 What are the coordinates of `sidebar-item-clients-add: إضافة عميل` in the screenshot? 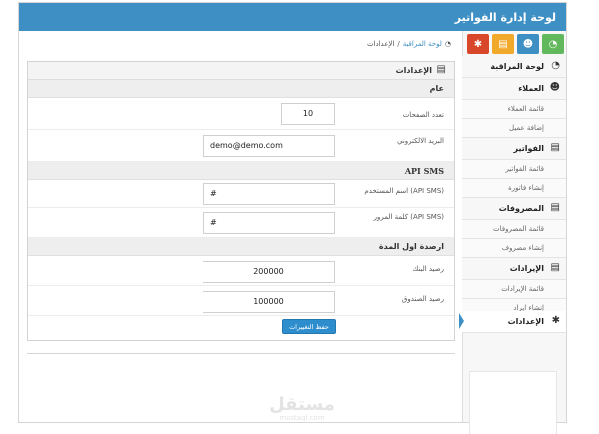 It's located at (514, 128).